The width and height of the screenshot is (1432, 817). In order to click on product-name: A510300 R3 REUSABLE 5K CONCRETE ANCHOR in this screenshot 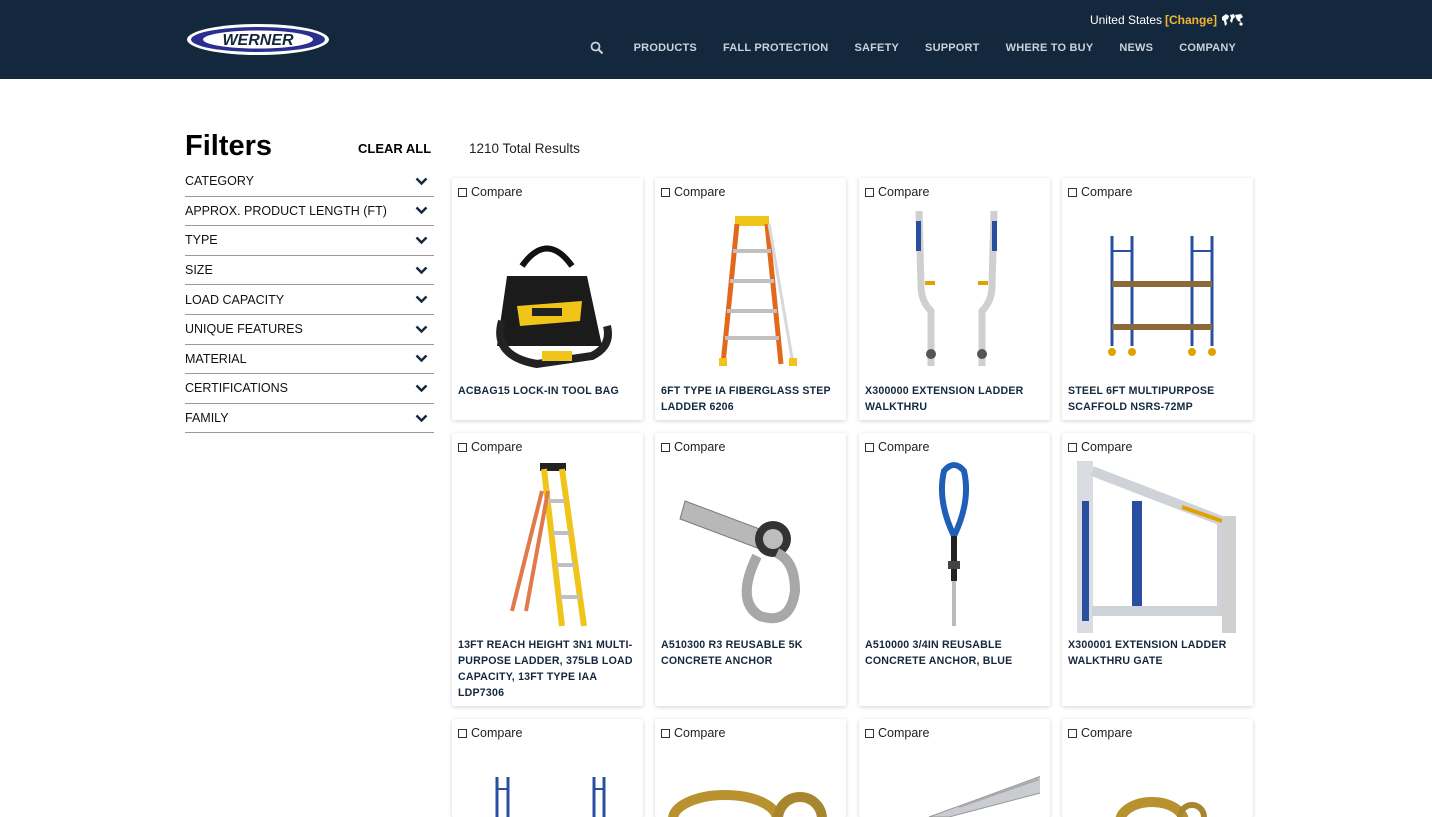, I will do `click(750, 653)`.